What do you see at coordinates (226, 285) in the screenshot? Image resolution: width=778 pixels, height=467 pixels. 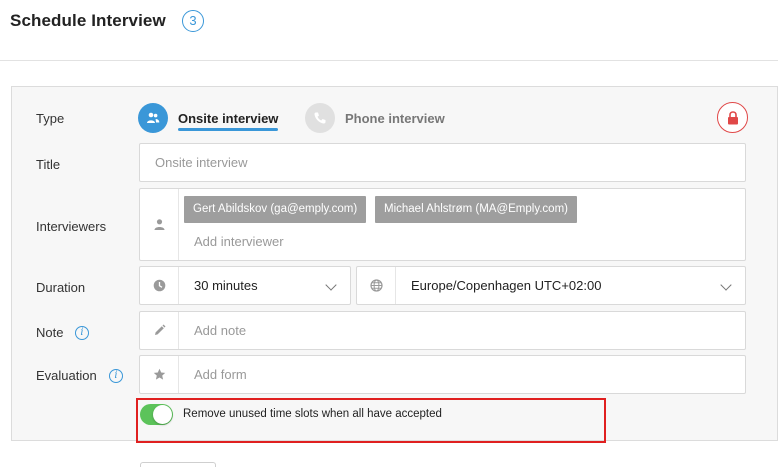 I see `duration-value: 30 minutes` at bounding box center [226, 285].